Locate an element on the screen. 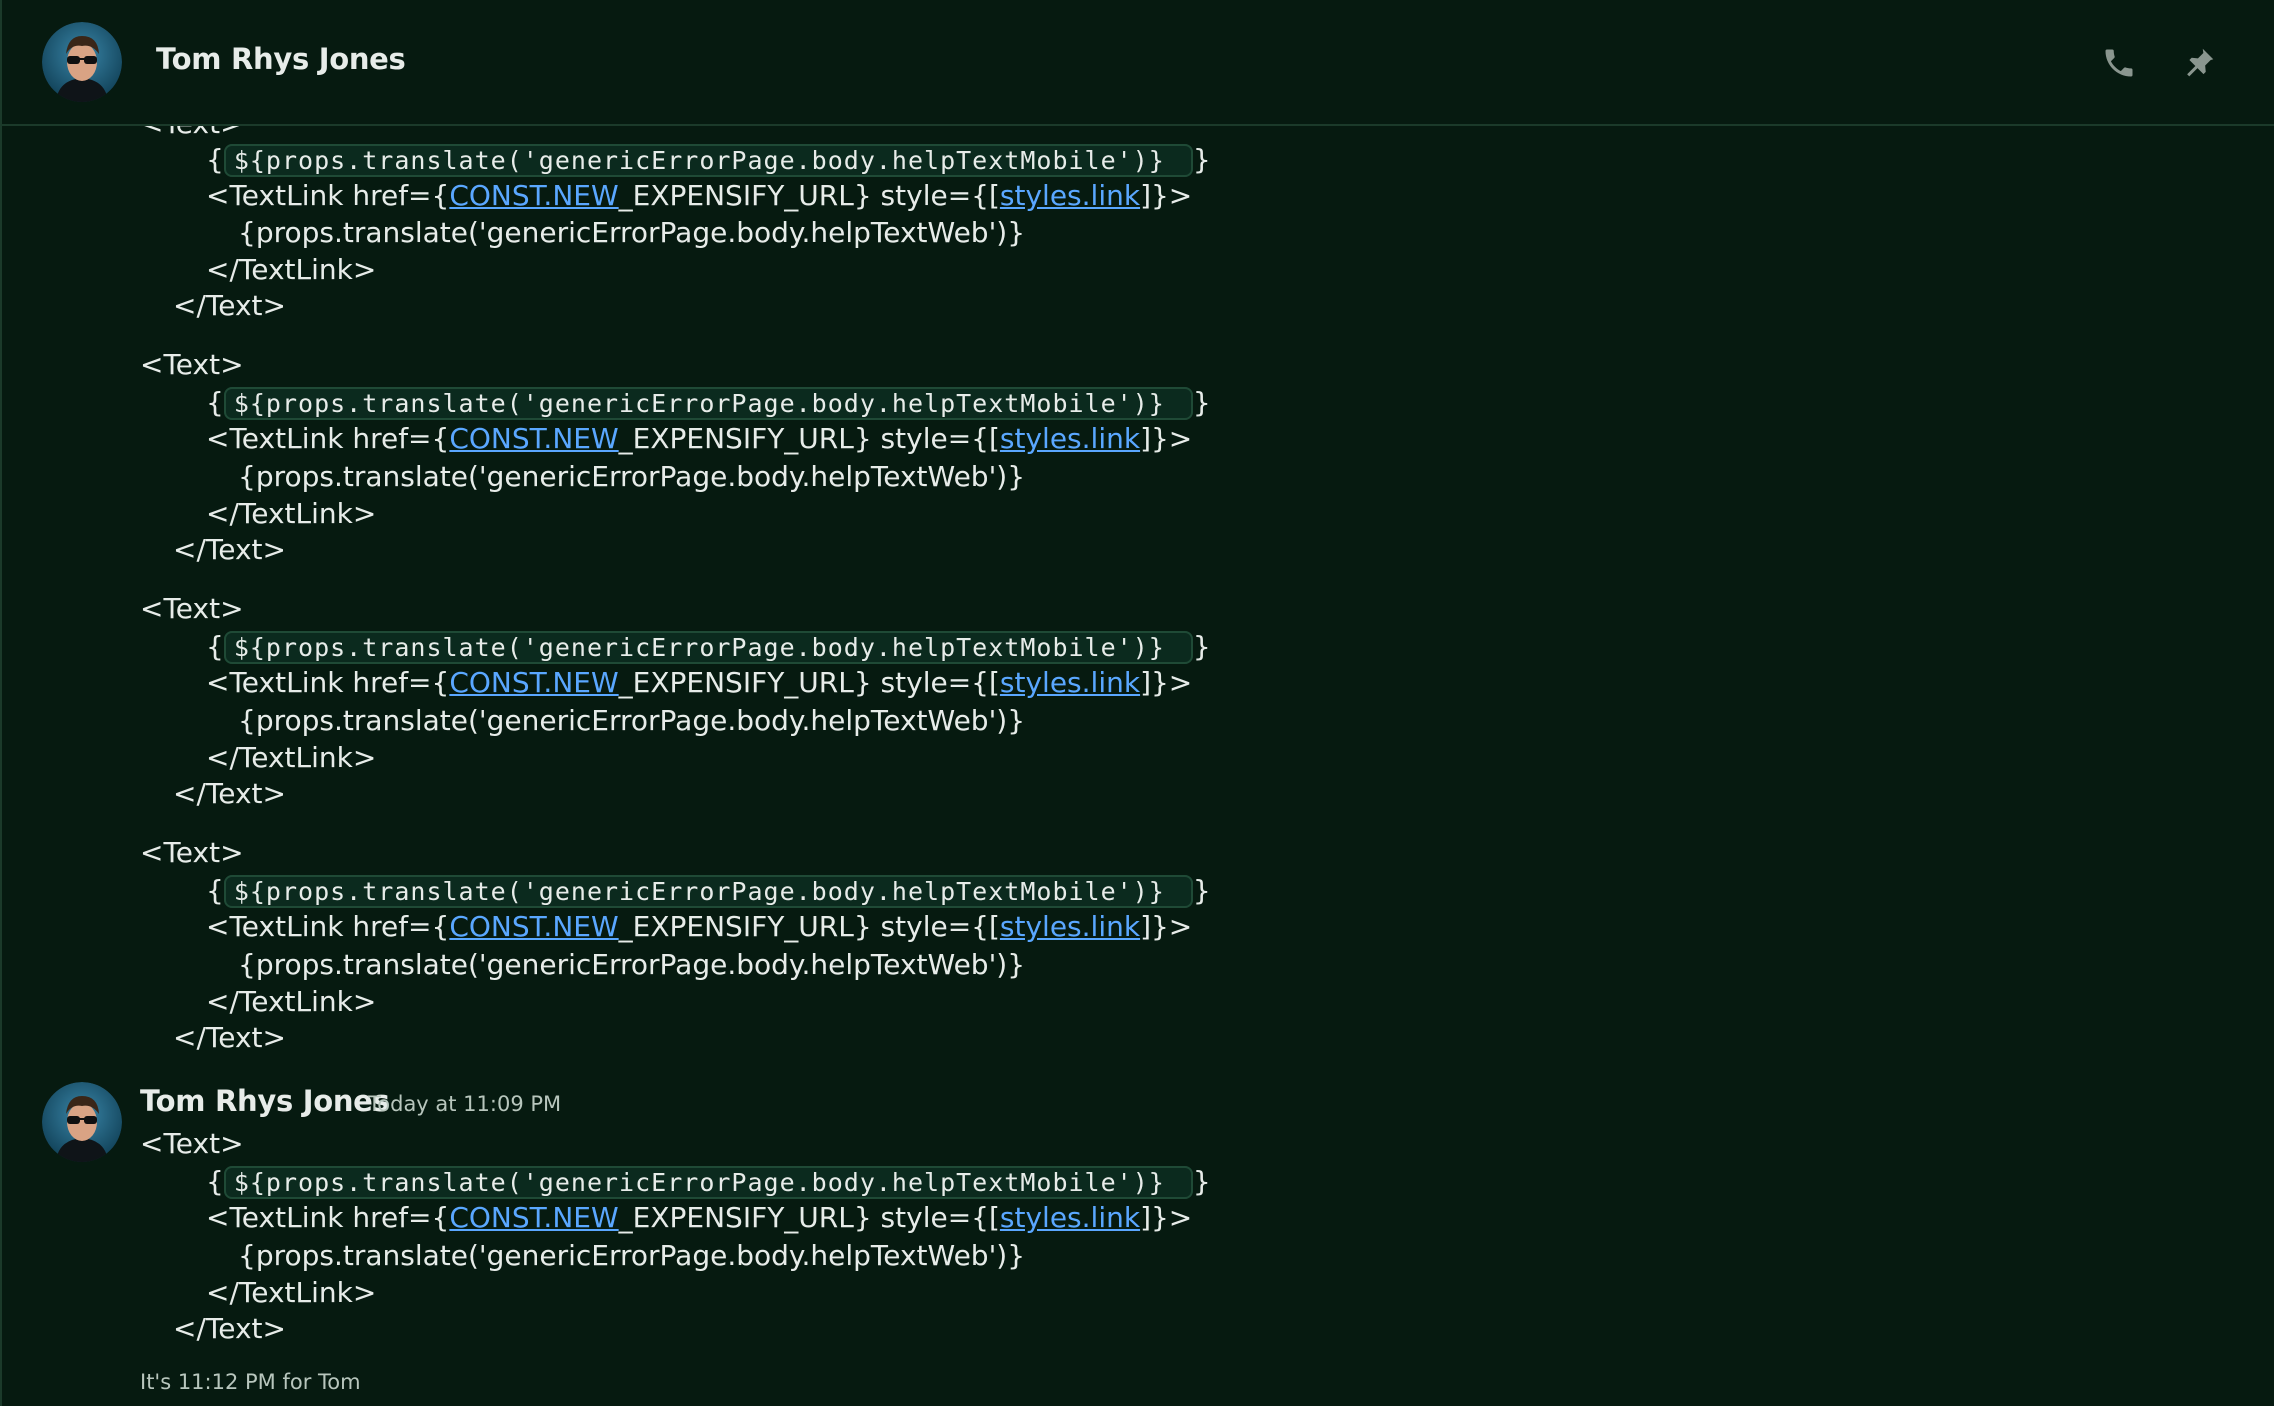  contact-name: Tom Rhys Jones is located at coordinates (281, 59).